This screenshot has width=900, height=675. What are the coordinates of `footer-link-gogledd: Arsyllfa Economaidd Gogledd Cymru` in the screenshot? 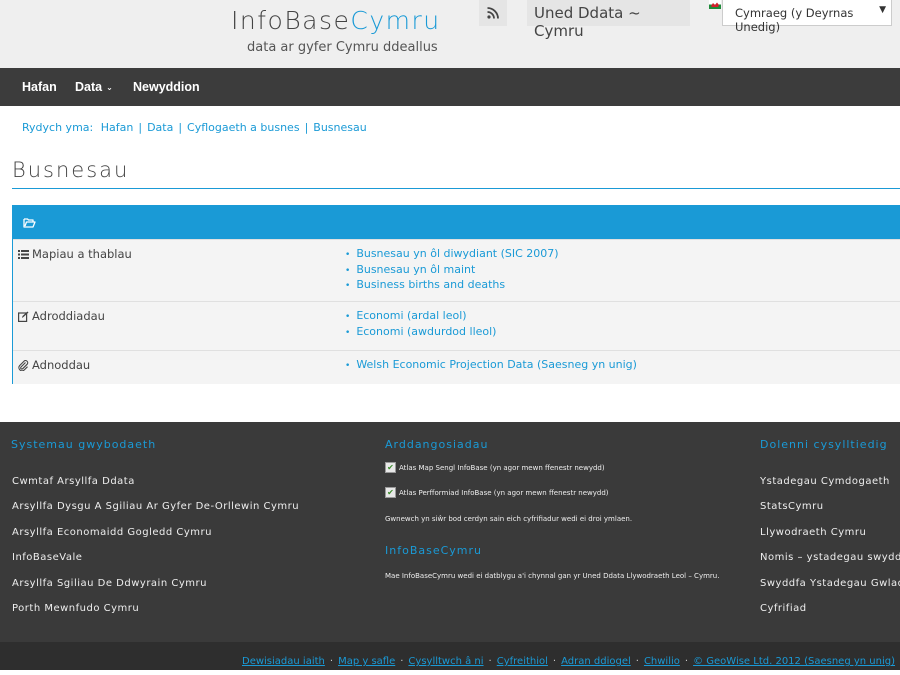 It's located at (112, 532).